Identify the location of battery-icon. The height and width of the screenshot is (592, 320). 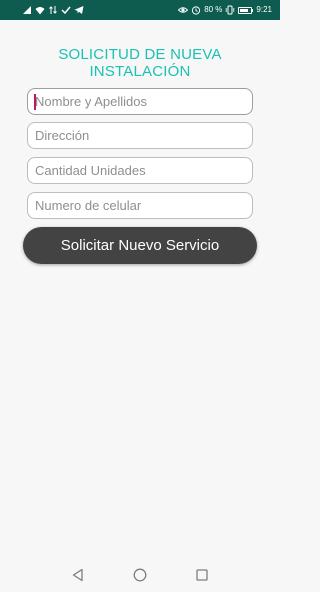
(246, 10).